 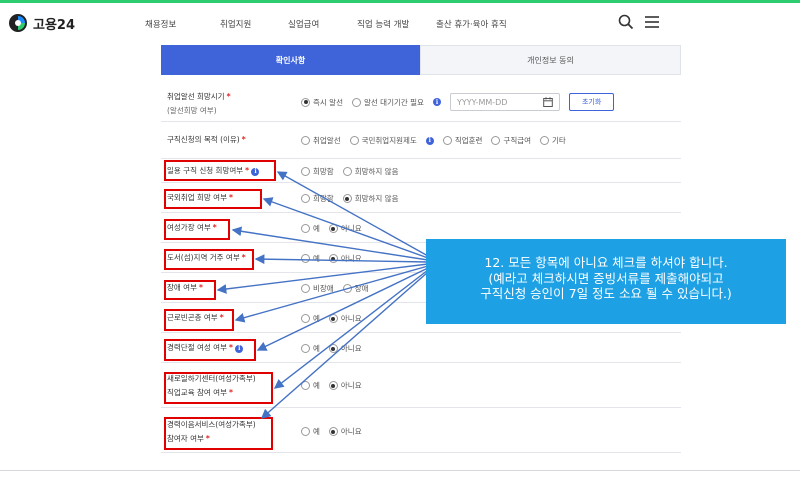 I want to click on callout-line-3: 구직신청 승인이 7일 정도 소요 될 수 있습니다.), so click(x=606, y=293).